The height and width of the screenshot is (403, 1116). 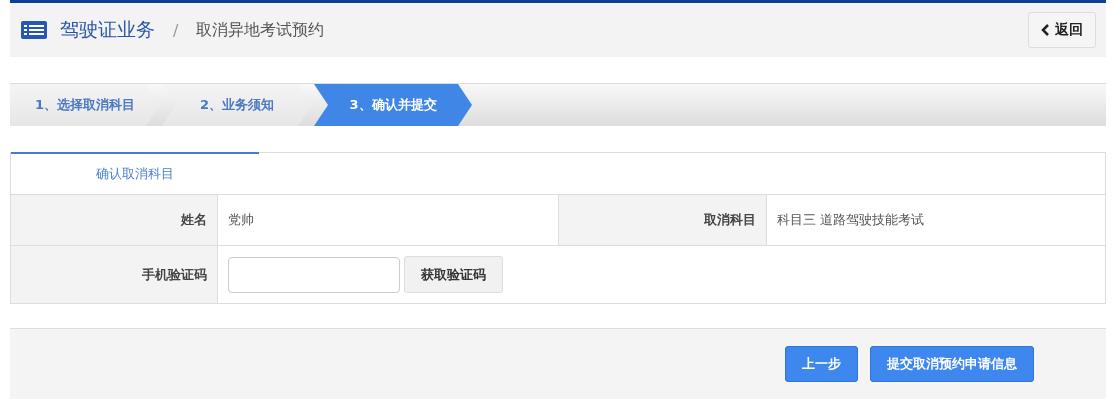 What do you see at coordinates (393, 105) in the screenshot?
I see `step-tab: 3、确认并提交` at bounding box center [393, 105].